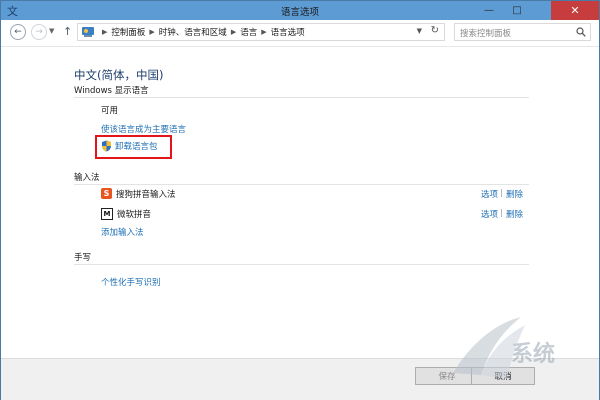 This screenshot has height=400, width=600. What do you see at coordinates (110, 111) in the screenshot?
I see `availability-status: 可用` at bounding box center [110, 111].